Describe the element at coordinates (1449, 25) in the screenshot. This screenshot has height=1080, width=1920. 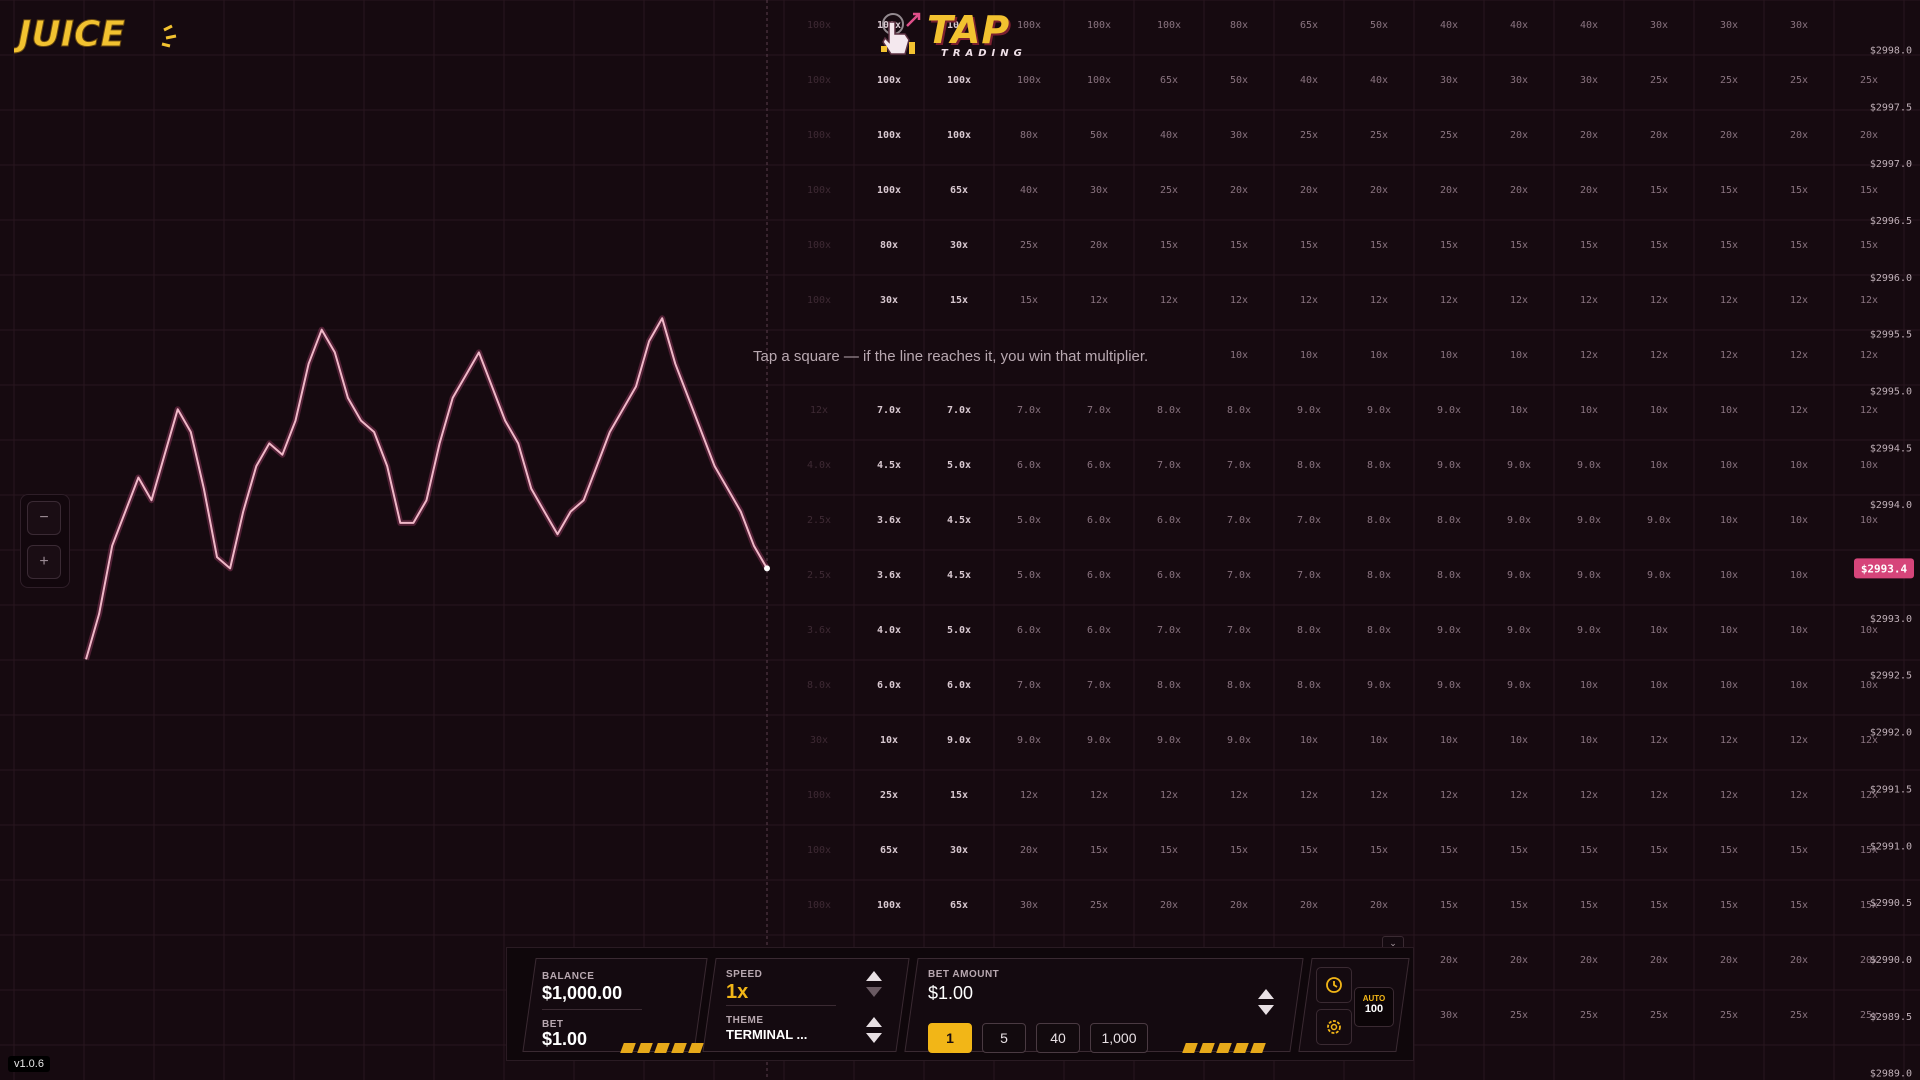
I see `multiplier-cell: 40x` at that location.